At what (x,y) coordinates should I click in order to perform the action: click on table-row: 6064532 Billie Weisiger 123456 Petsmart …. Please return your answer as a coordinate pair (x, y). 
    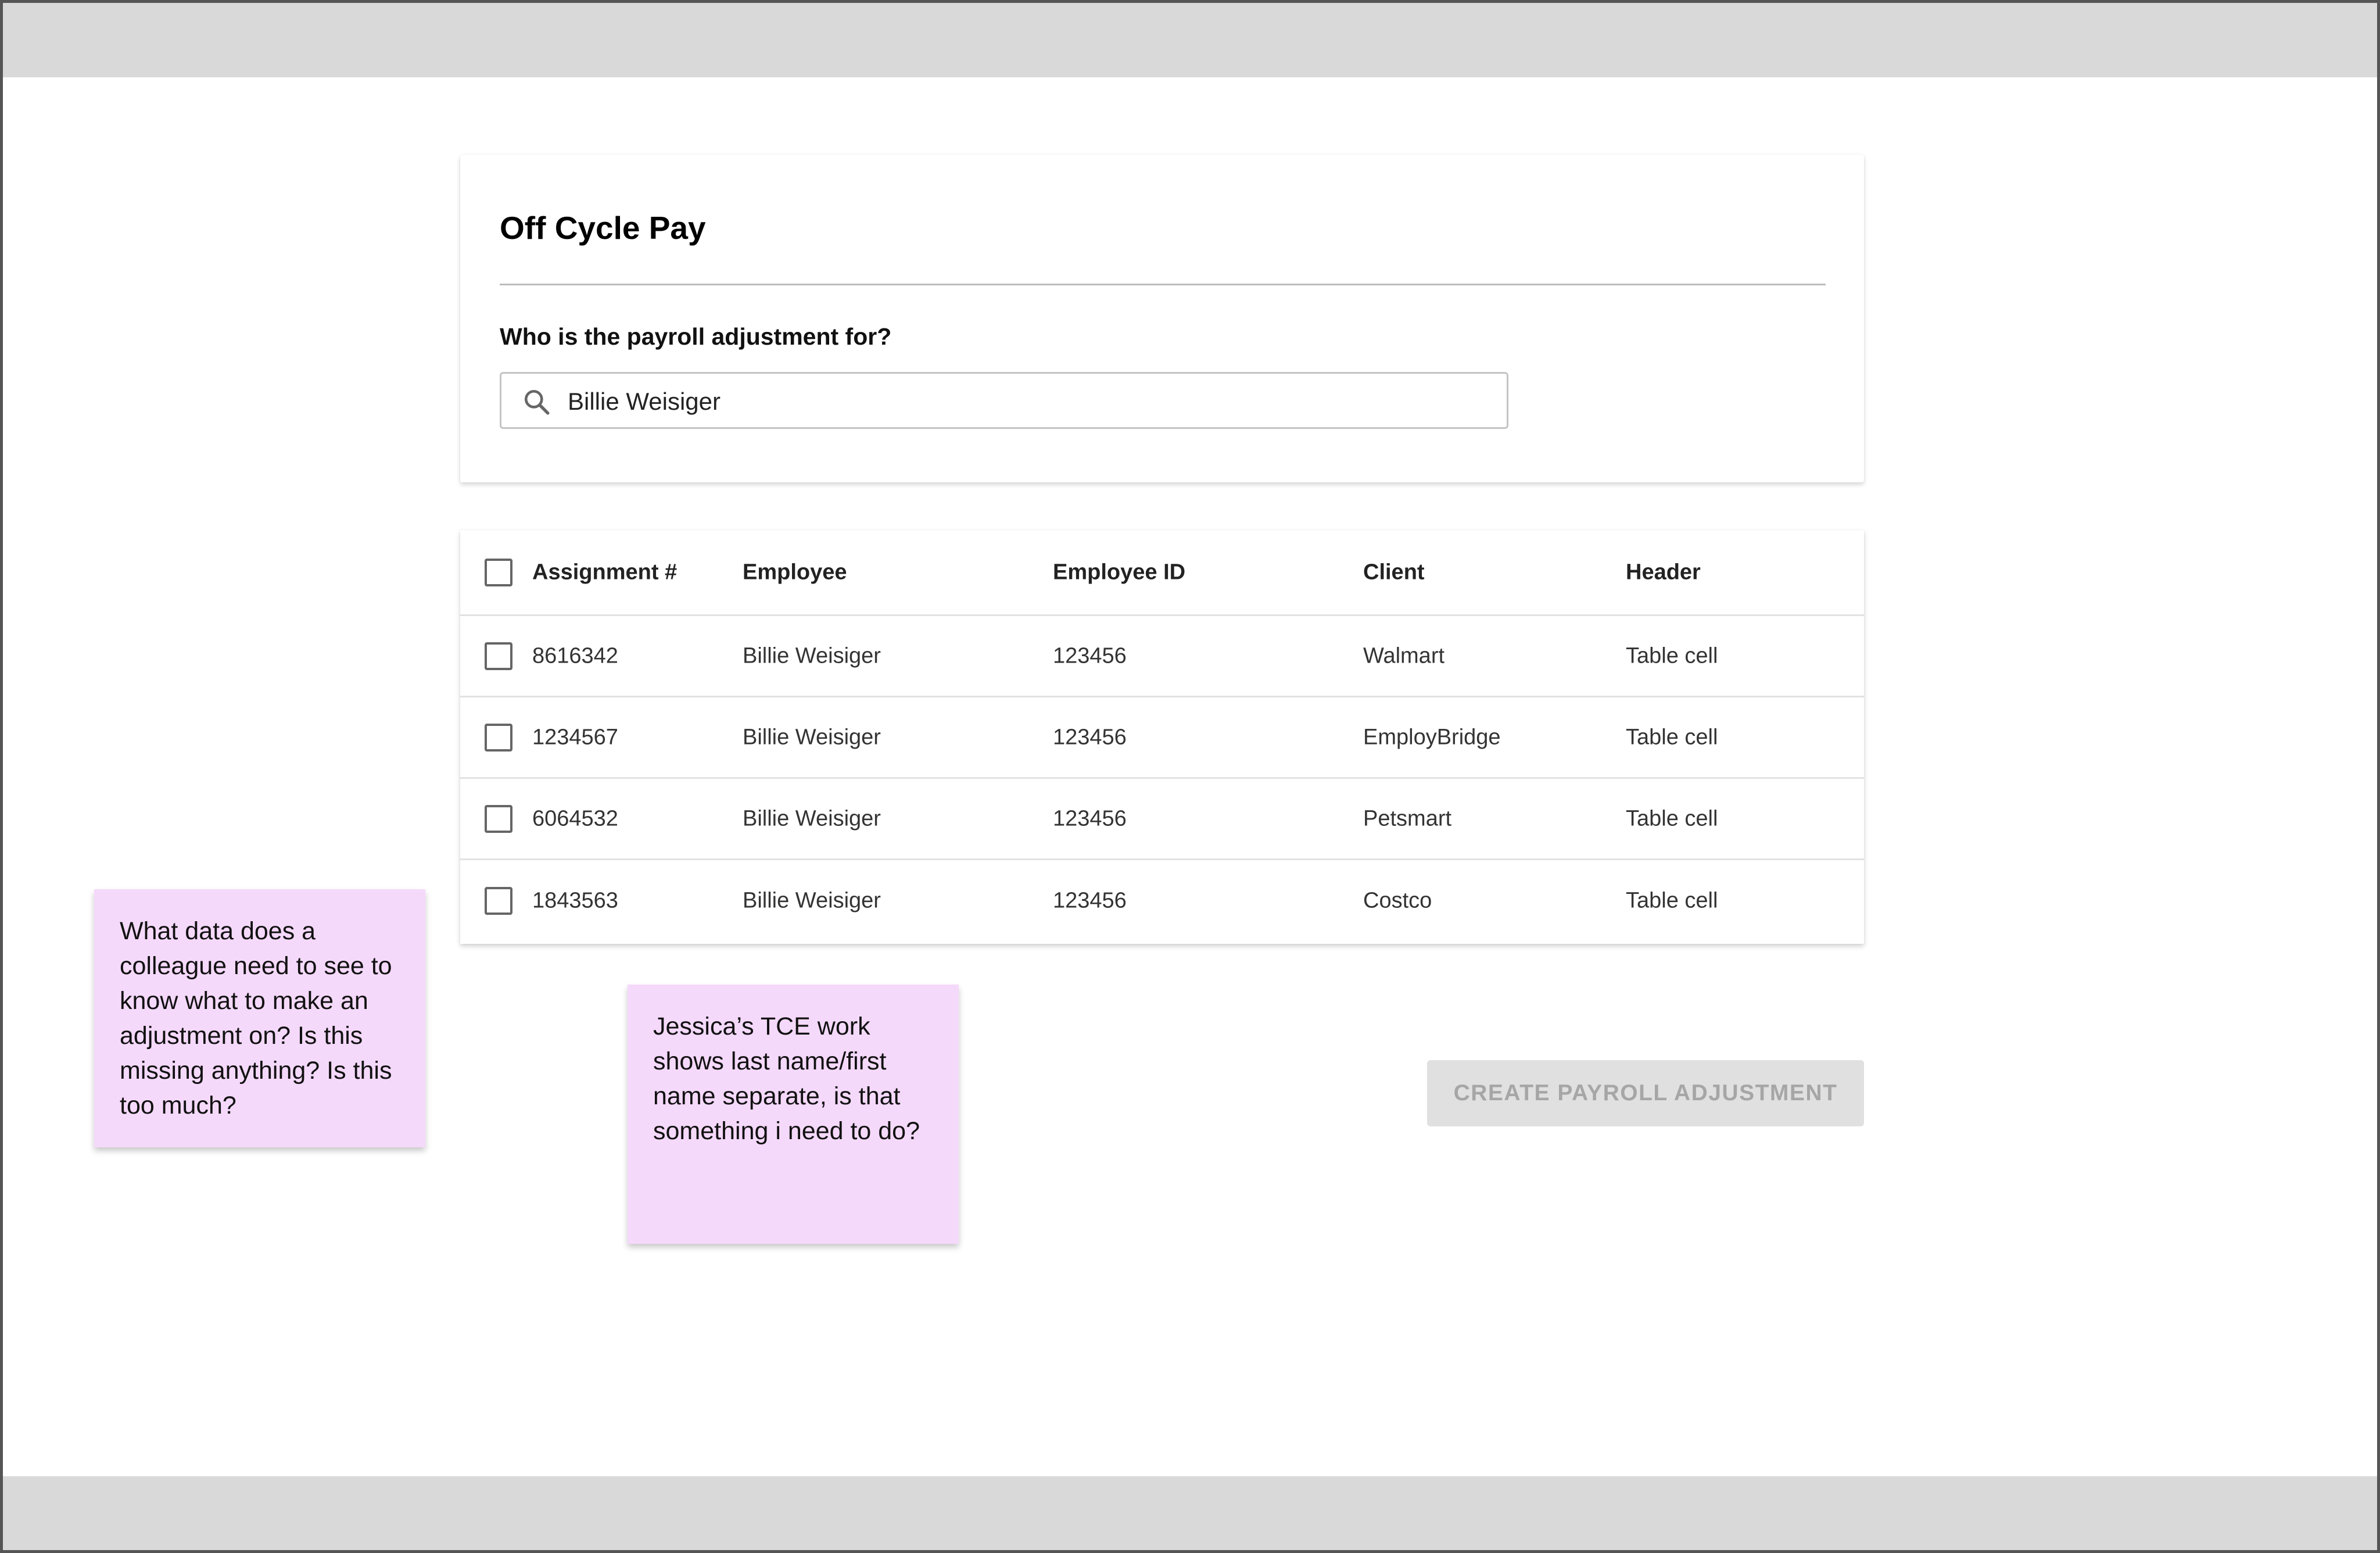
    Looking at the image, I should click on (1162, 820).